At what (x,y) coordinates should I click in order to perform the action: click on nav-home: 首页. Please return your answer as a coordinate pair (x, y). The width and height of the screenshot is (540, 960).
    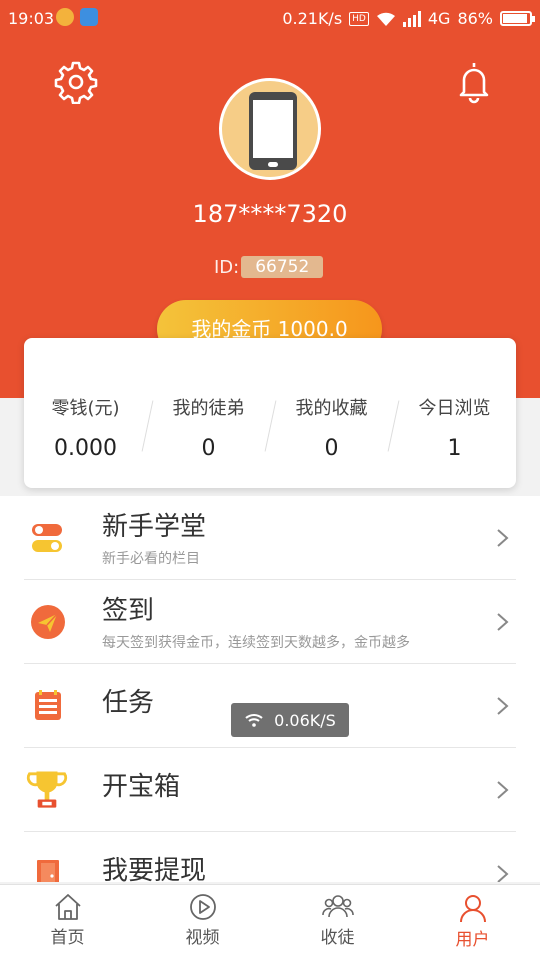
    Looking at the image, I should click on (67, 922).